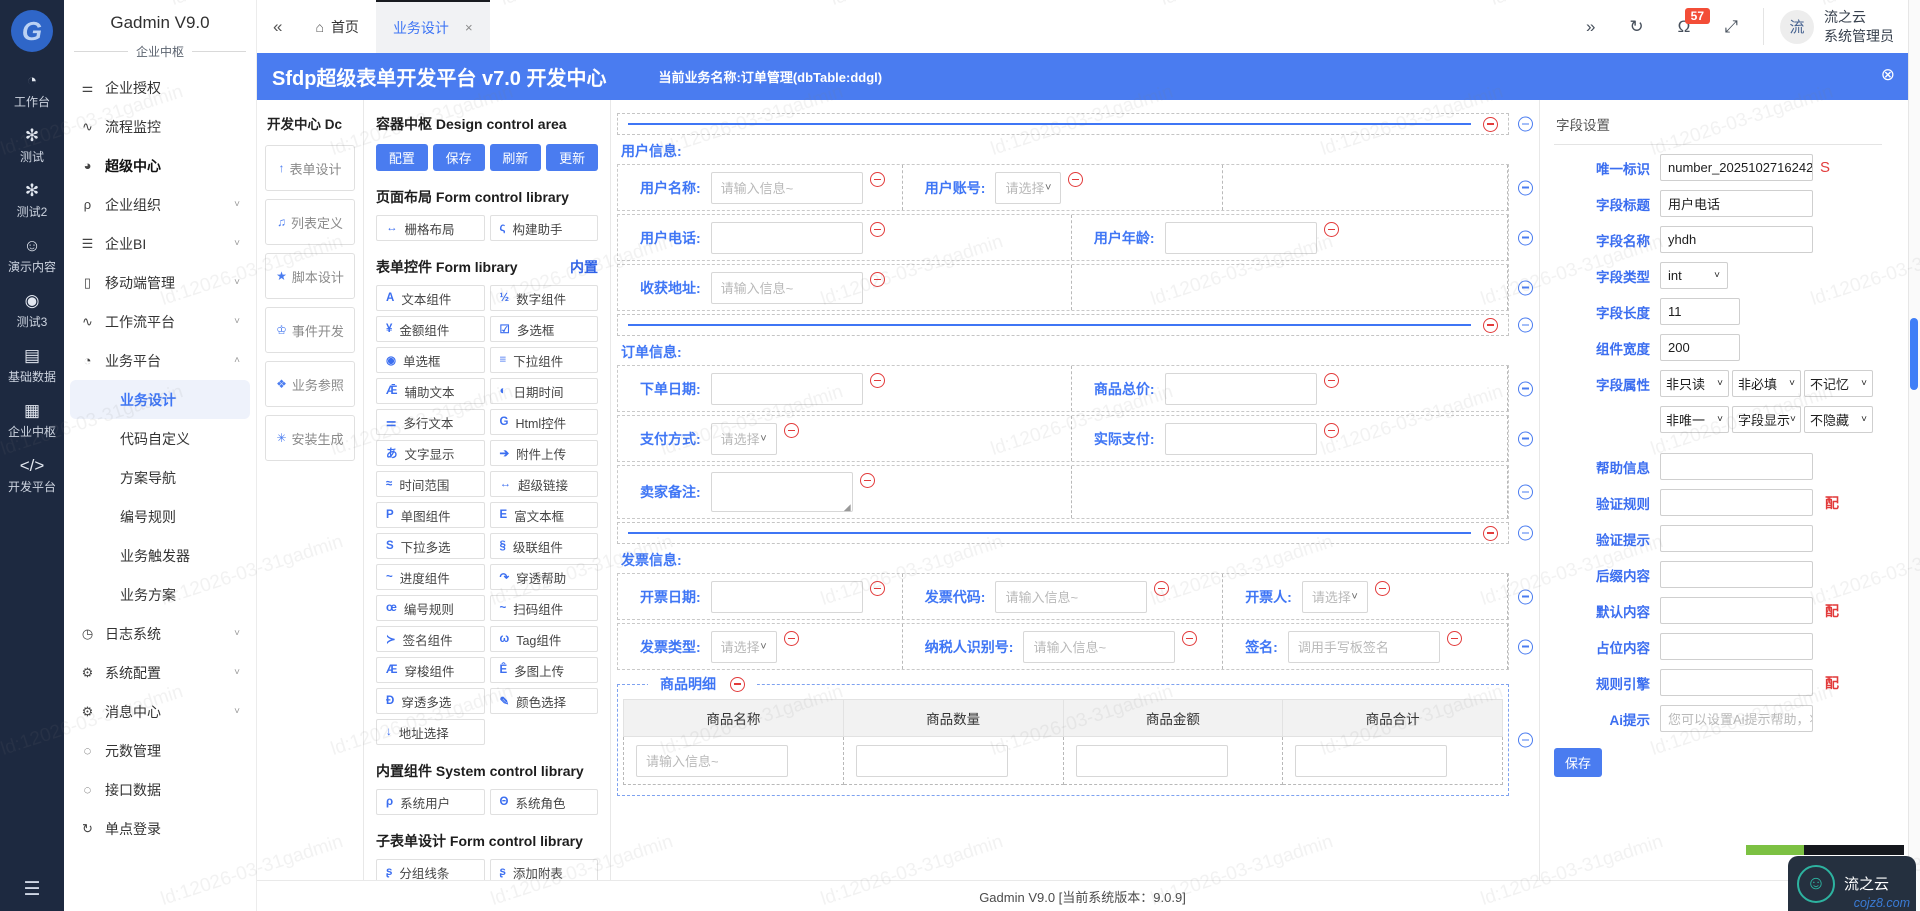 Image resolution: width=1920 pixels, height=911 pixels. Describe the element at coordinates (845, 438) in the screenshot. I see `field-cell-pay-method: 支付方式: 请选择 ˅` at that location.